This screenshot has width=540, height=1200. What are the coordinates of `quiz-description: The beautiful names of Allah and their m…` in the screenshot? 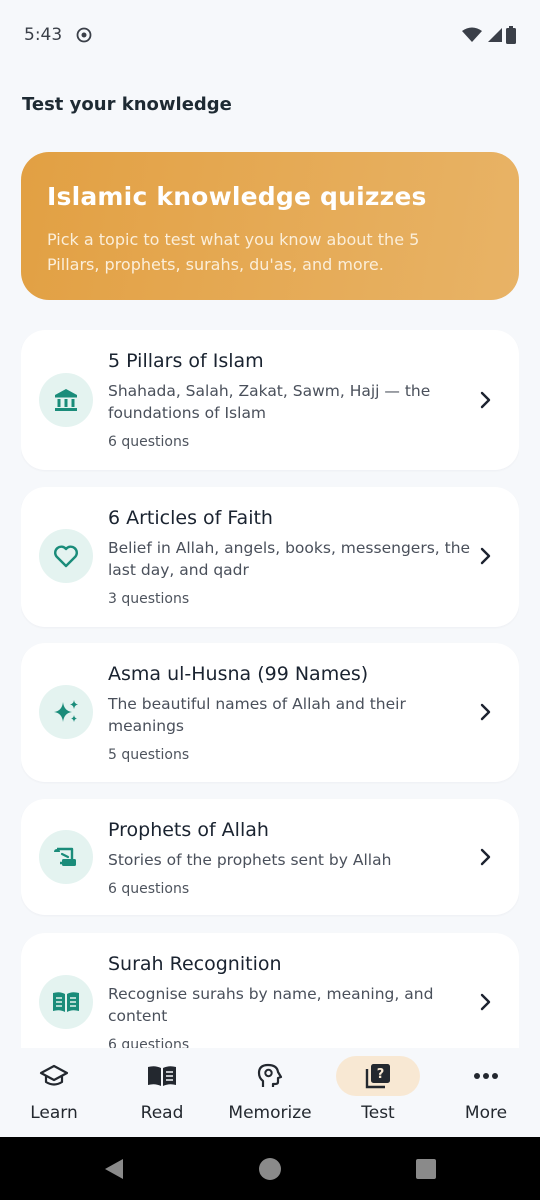 It's located at (257, 715).